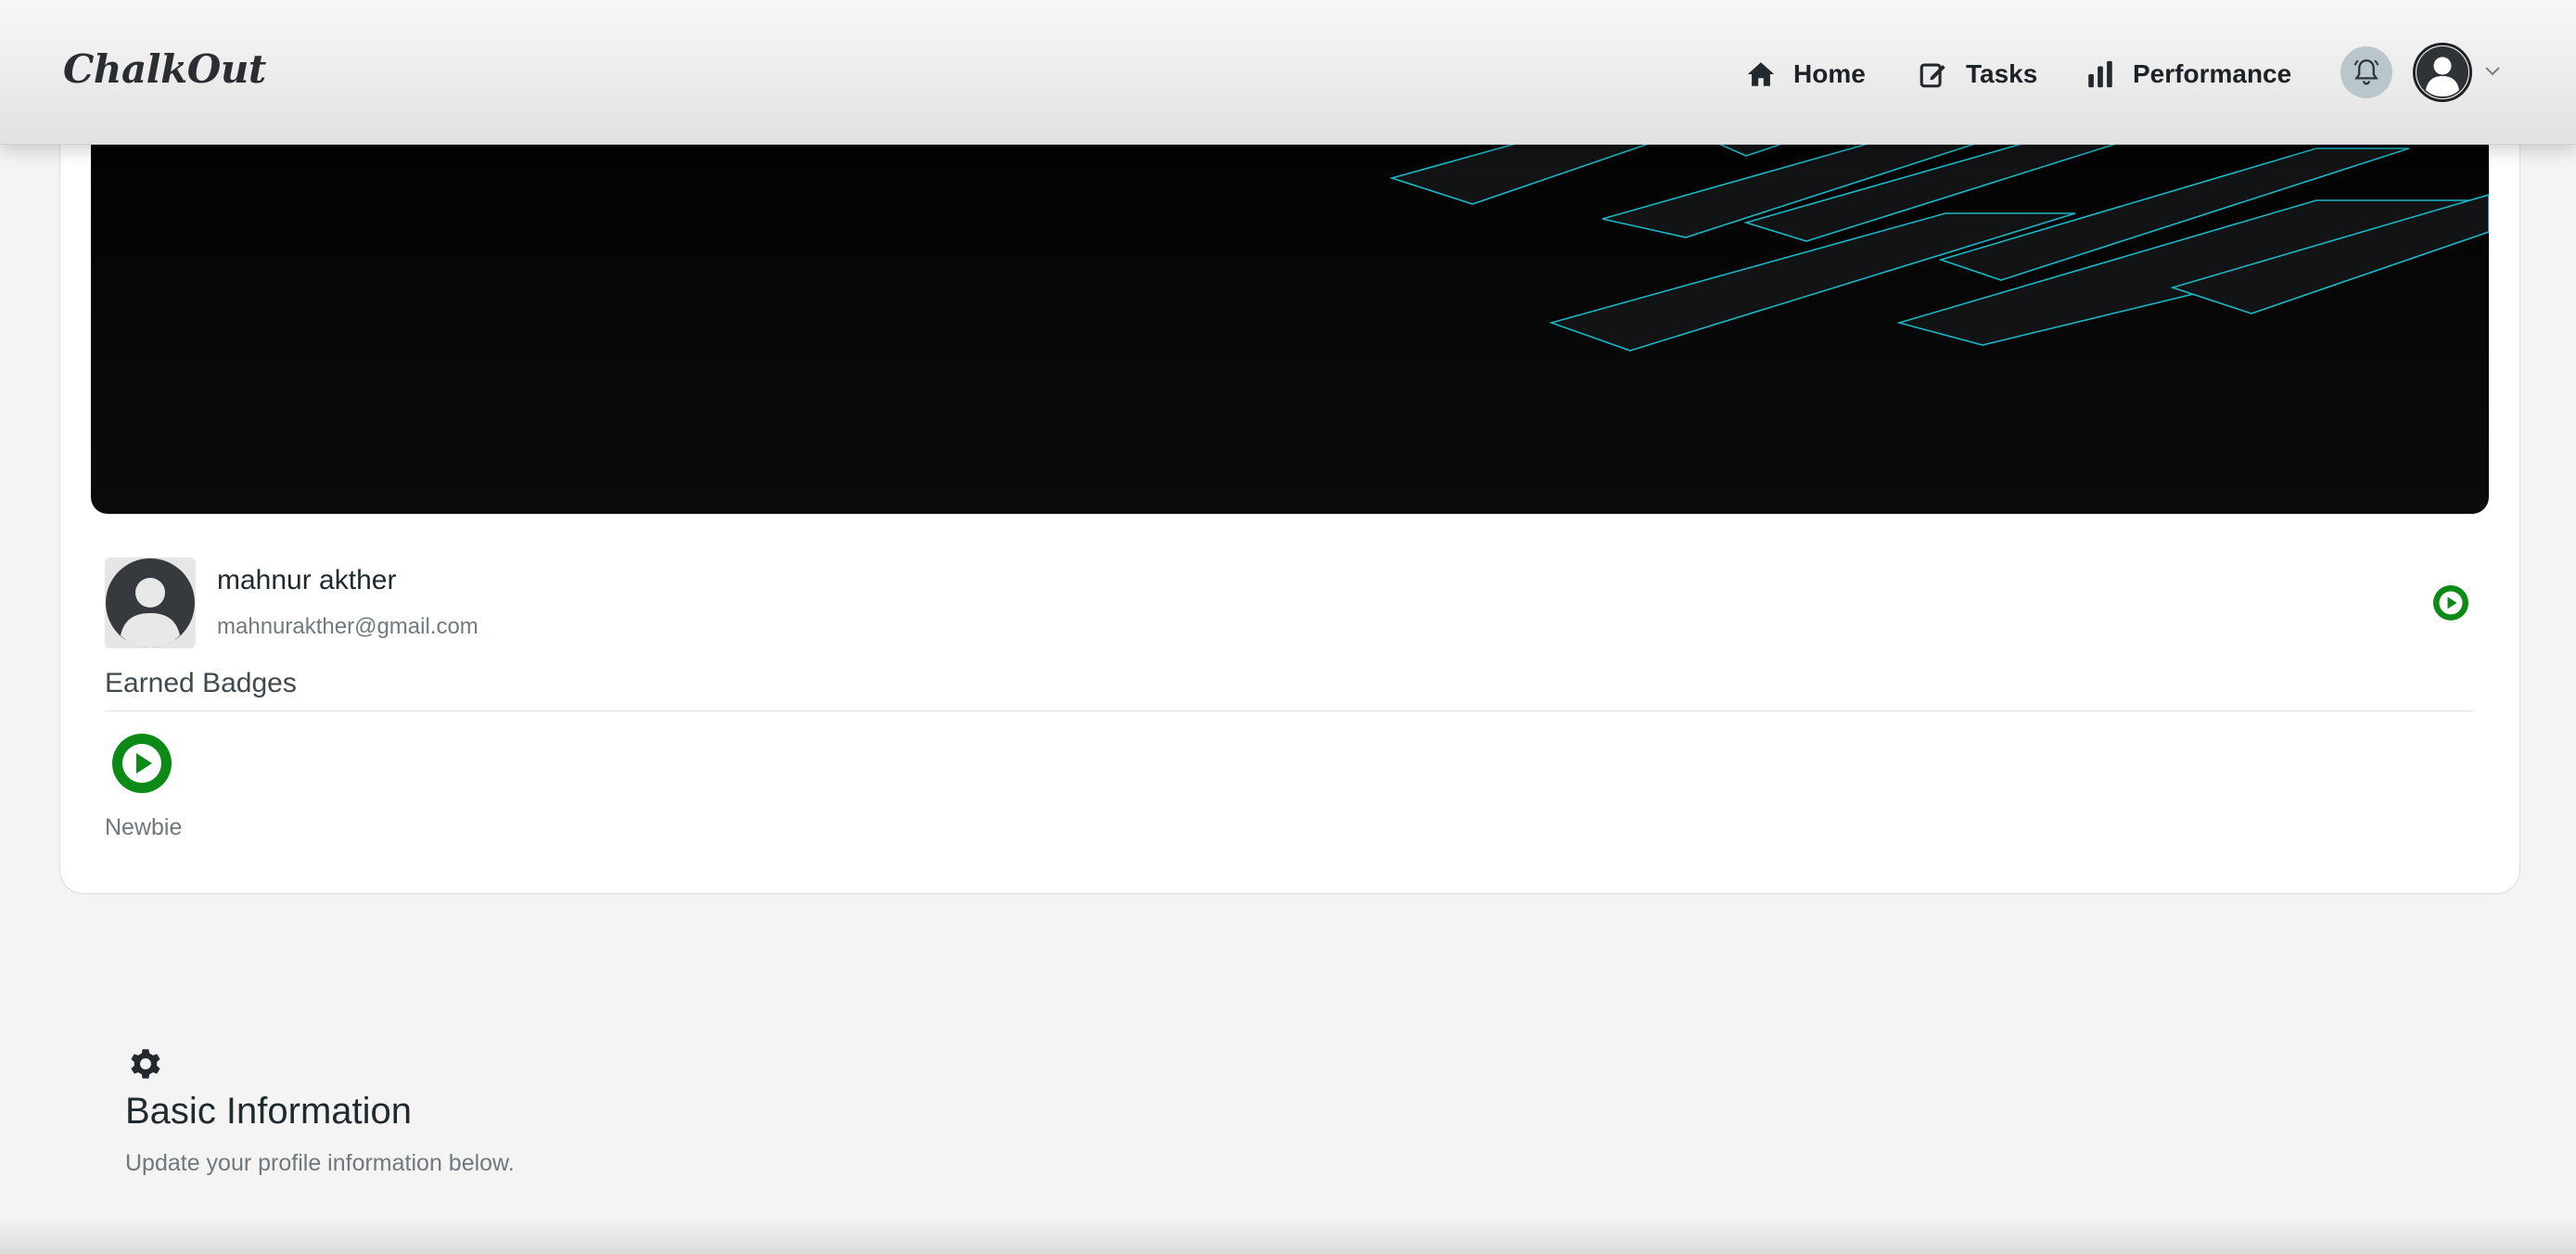 The width and height of the screenshot is (2576, 1254). I want to click on profile-name: mahnur akther, so click(307, 580).